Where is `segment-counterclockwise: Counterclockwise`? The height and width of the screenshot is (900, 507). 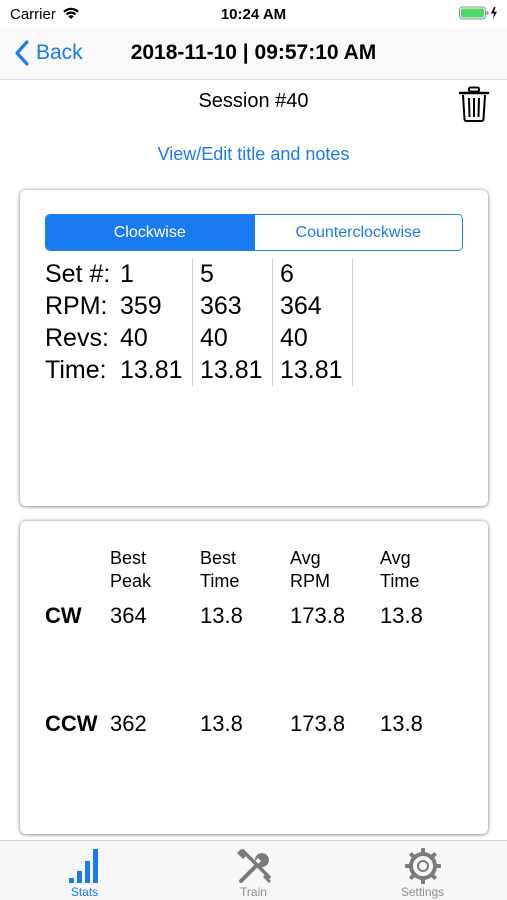 segment-counterclockwise: Counterclockwise is located at coordinates (357, 232).